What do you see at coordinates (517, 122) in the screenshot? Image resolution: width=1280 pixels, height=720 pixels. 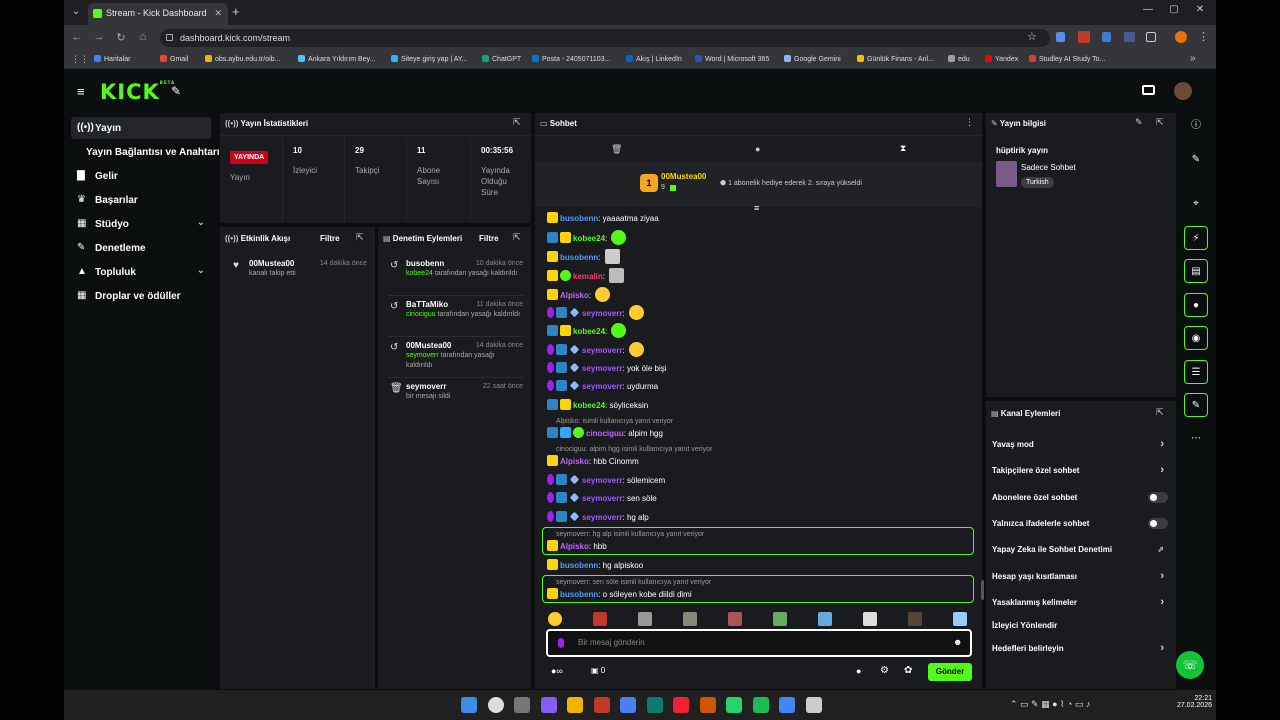 I see `popout-icon: ⇱` at bounding box center [517, 122].